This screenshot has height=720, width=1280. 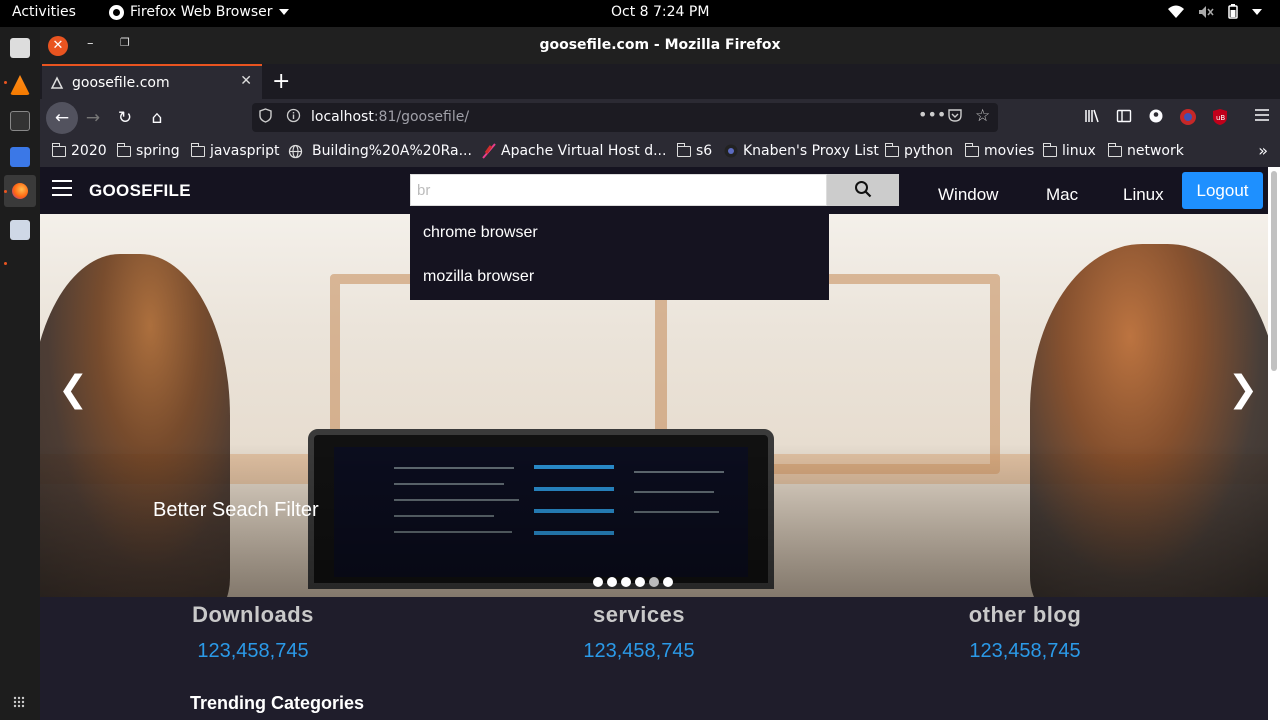 I want to click on url-bar: localhost:81/goosefile/ ••• ☆, so click(x=625, y=117).